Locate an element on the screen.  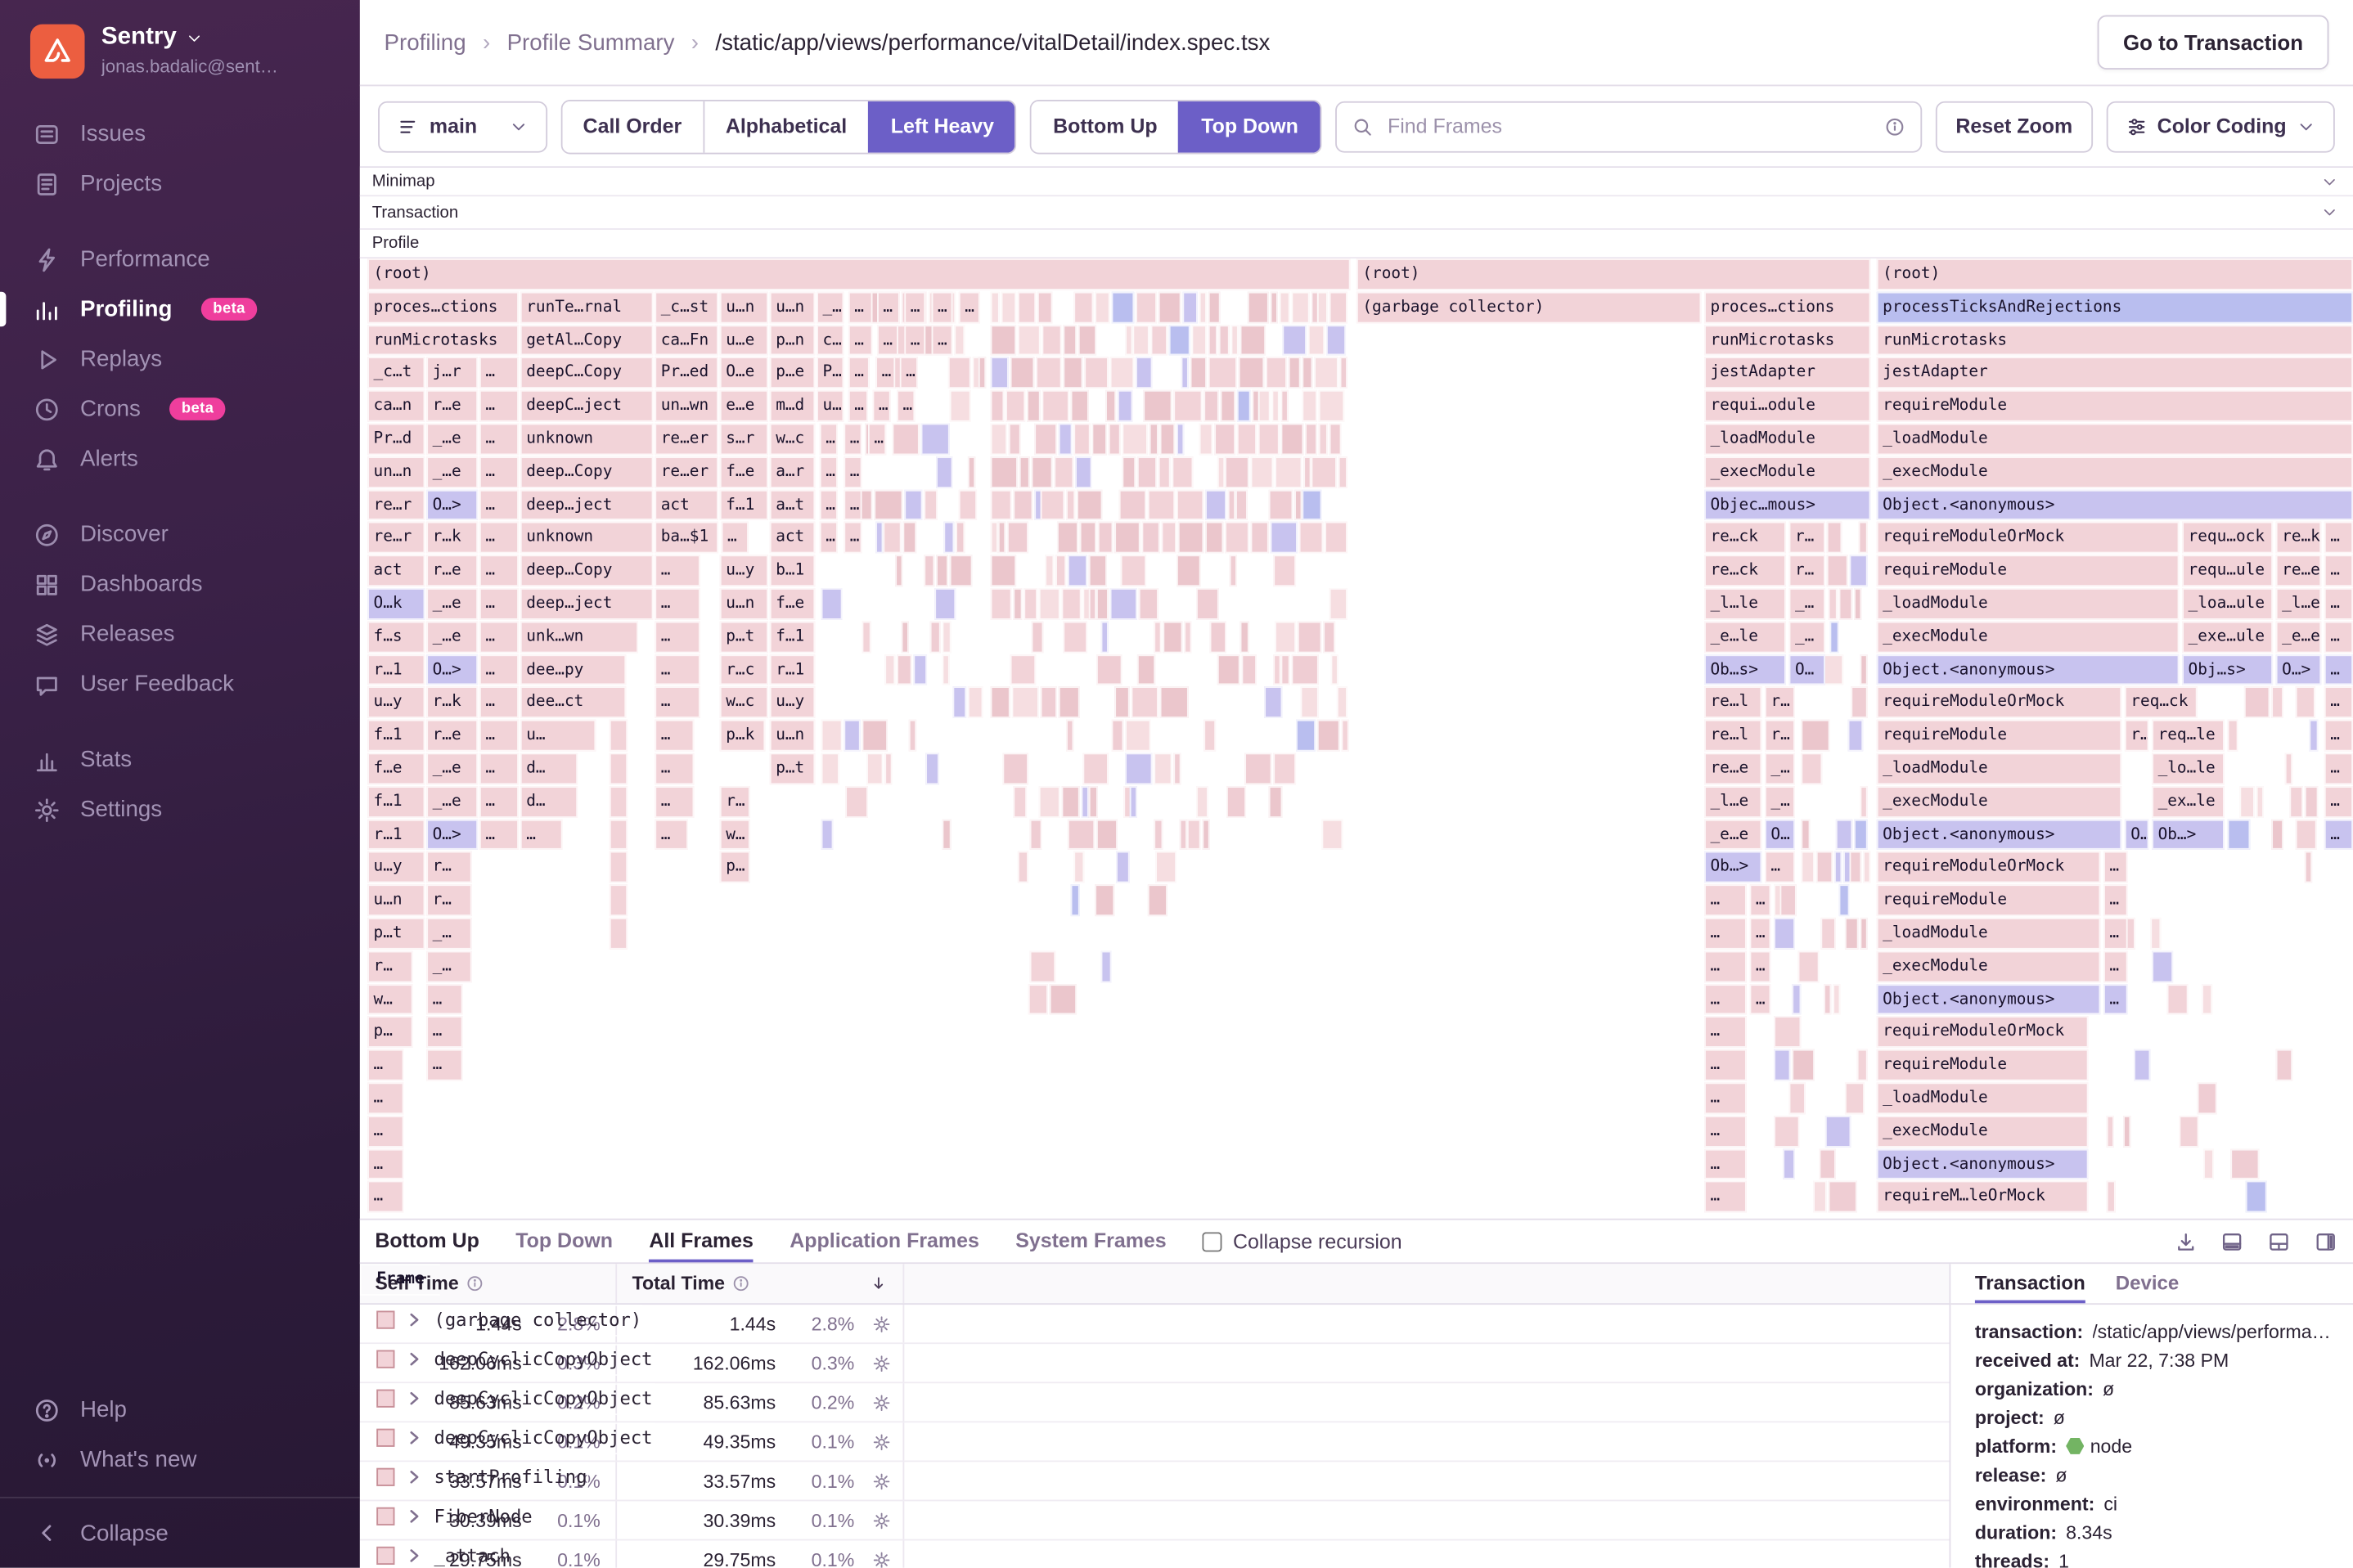
flame-frame: p…k is located at coordinates (742, 736).